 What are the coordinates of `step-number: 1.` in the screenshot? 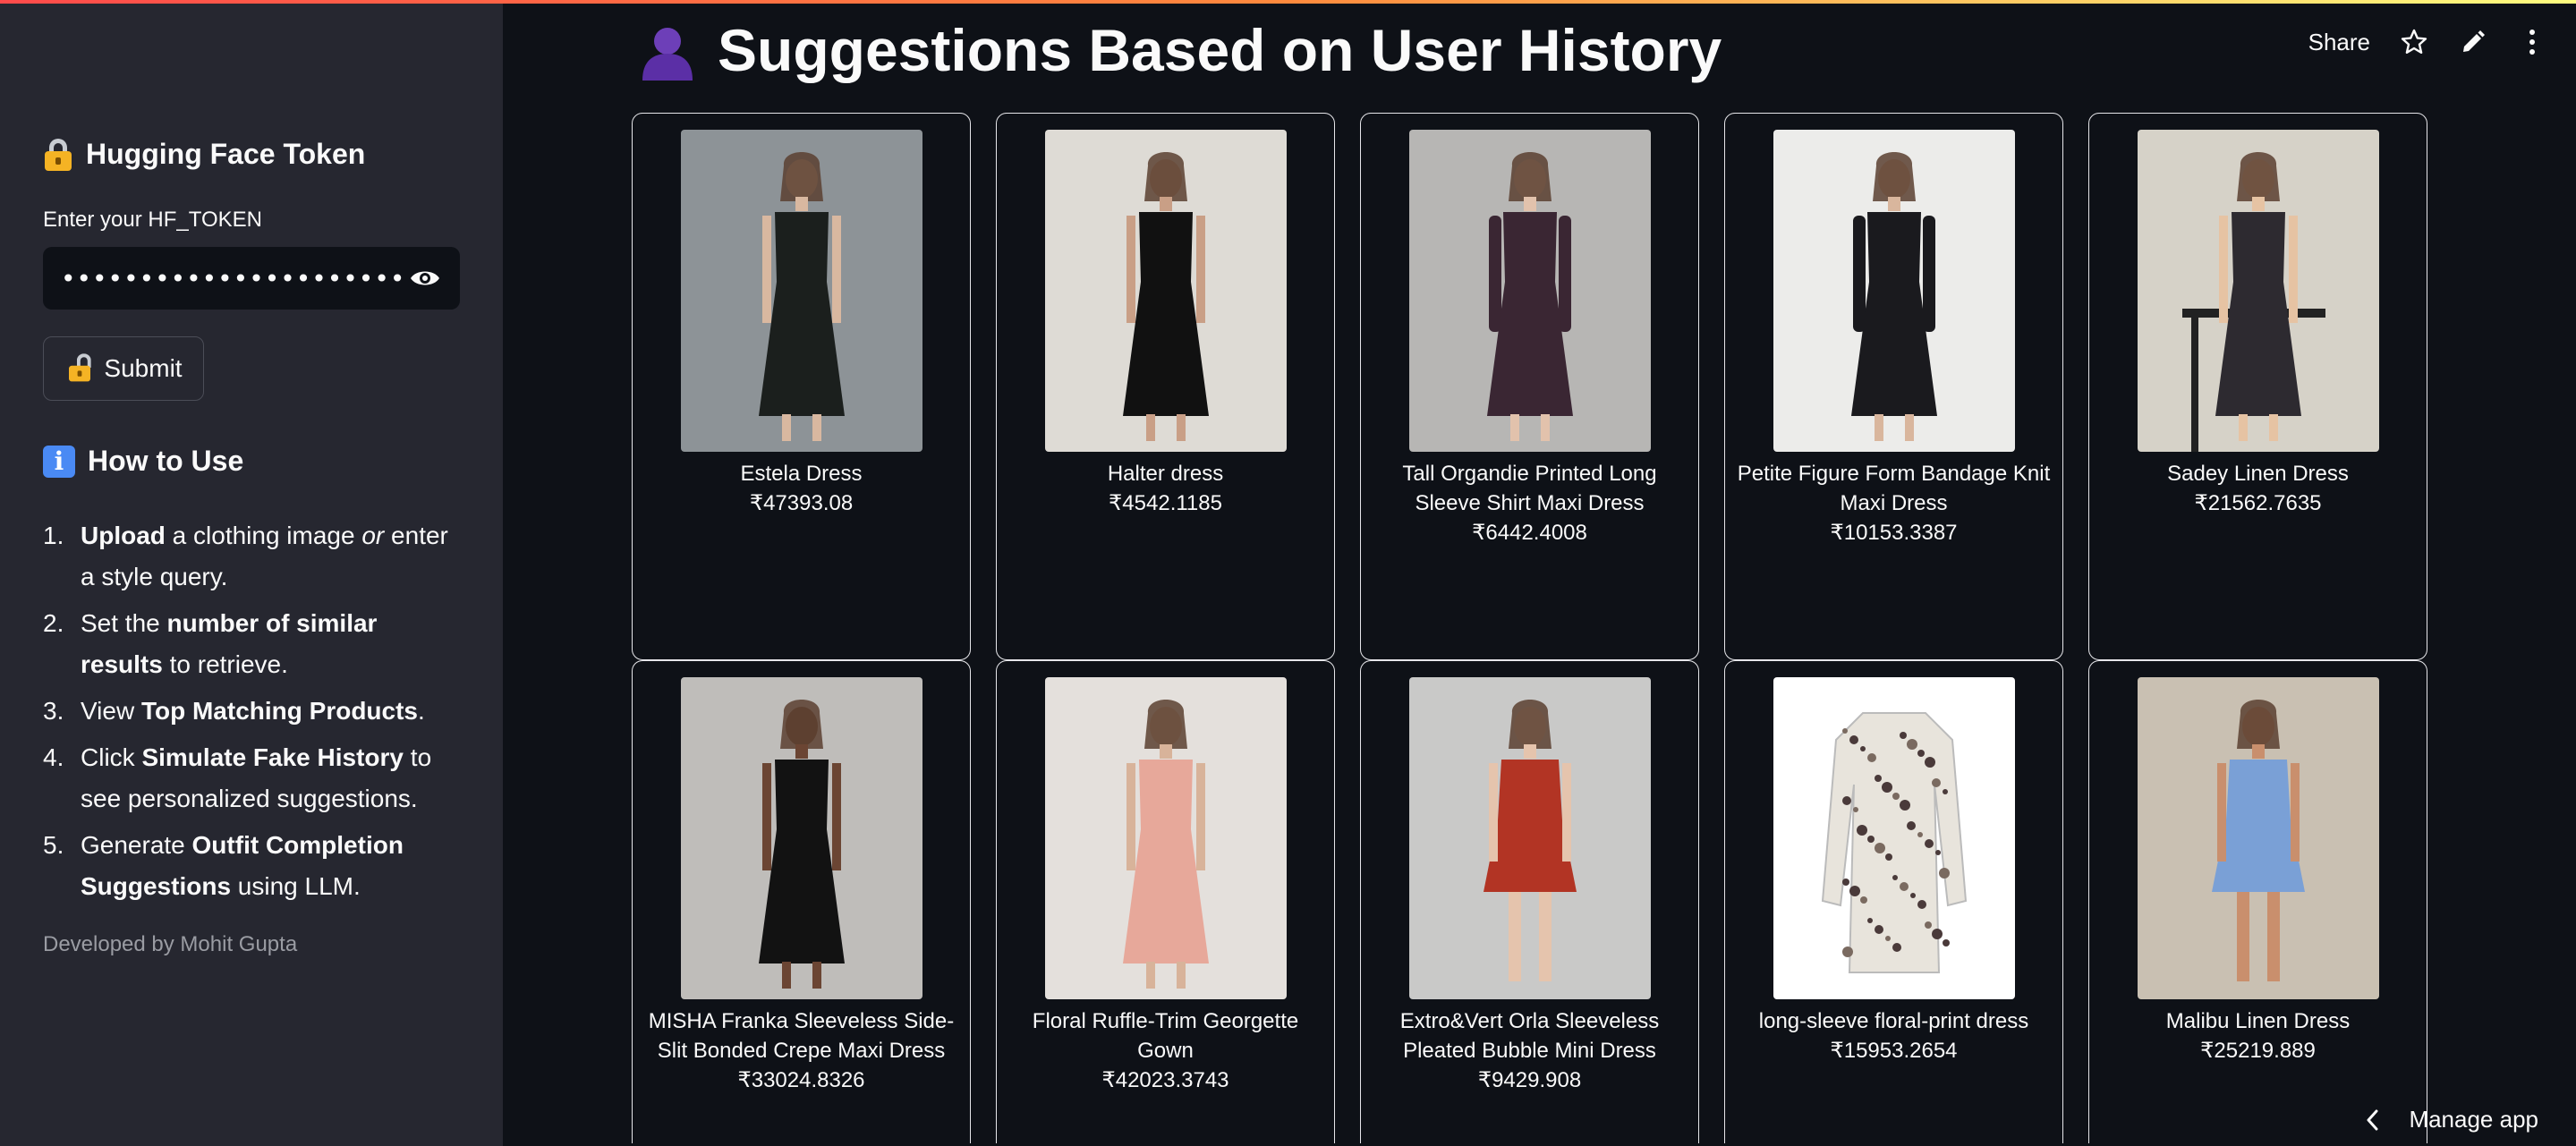 It's located at (53, 536).